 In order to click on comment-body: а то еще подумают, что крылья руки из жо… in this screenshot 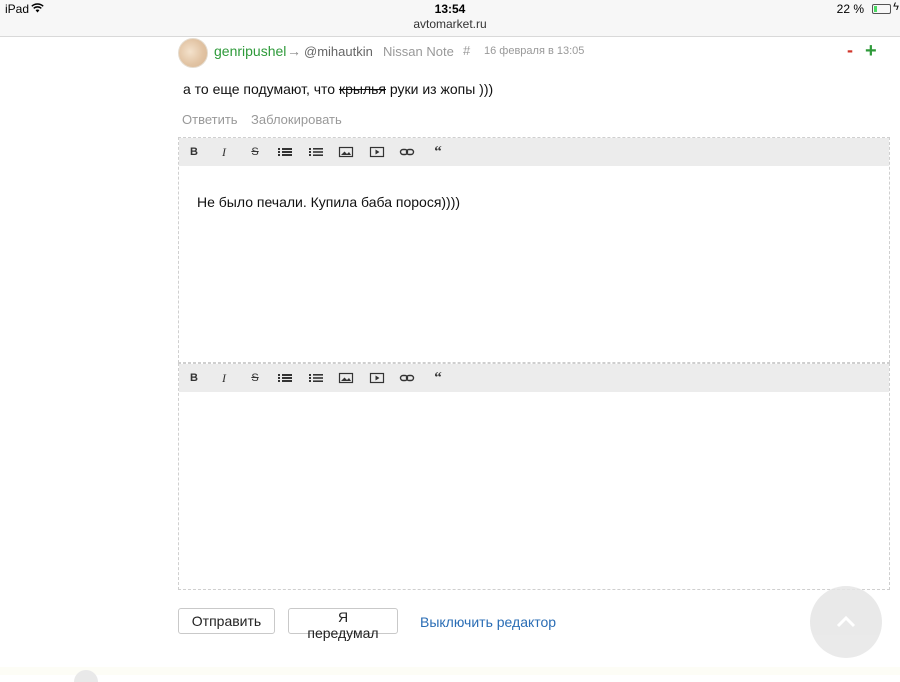, I will do `click(338, 89)`.